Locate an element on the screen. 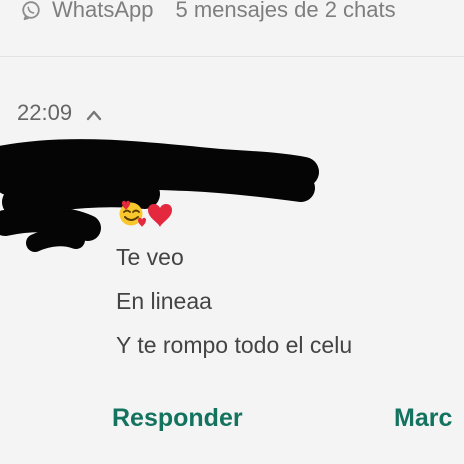 The width and height of the screenshot is (464, 464). red-heart-emoji is located at coordinates (160, 215).